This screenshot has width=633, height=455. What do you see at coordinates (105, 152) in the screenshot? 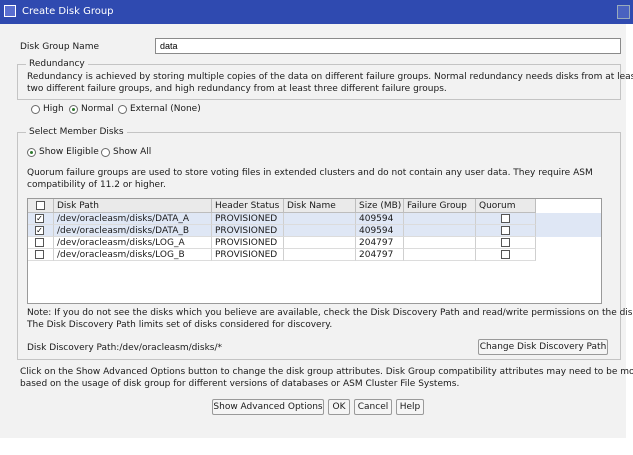
I see `show-all-radio` at bounding box center [105, 152].